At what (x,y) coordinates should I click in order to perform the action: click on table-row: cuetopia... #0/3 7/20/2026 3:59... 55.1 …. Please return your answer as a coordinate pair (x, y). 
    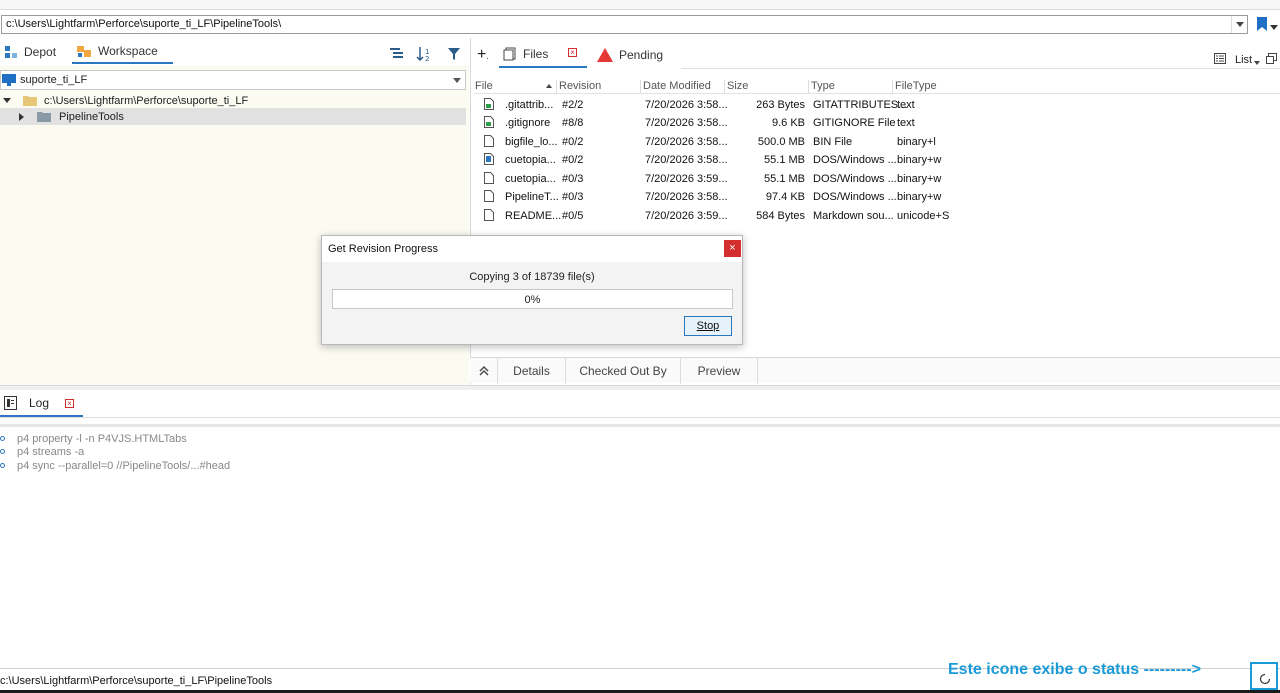
    Looking at the image, I should click on (877, 179).